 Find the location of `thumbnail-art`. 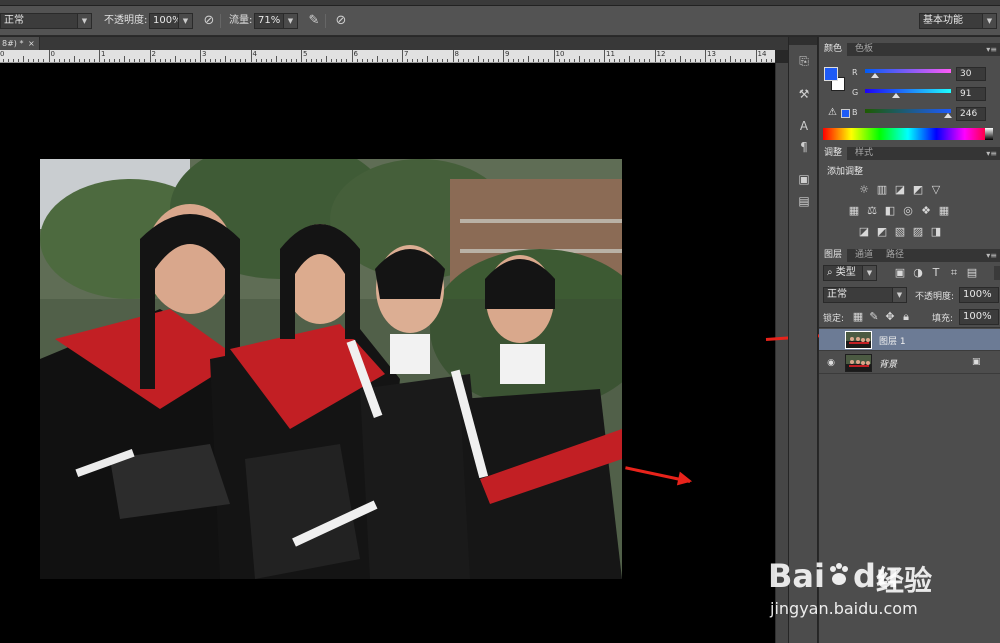

thumbnail-art is located at coordinates (858, 340).